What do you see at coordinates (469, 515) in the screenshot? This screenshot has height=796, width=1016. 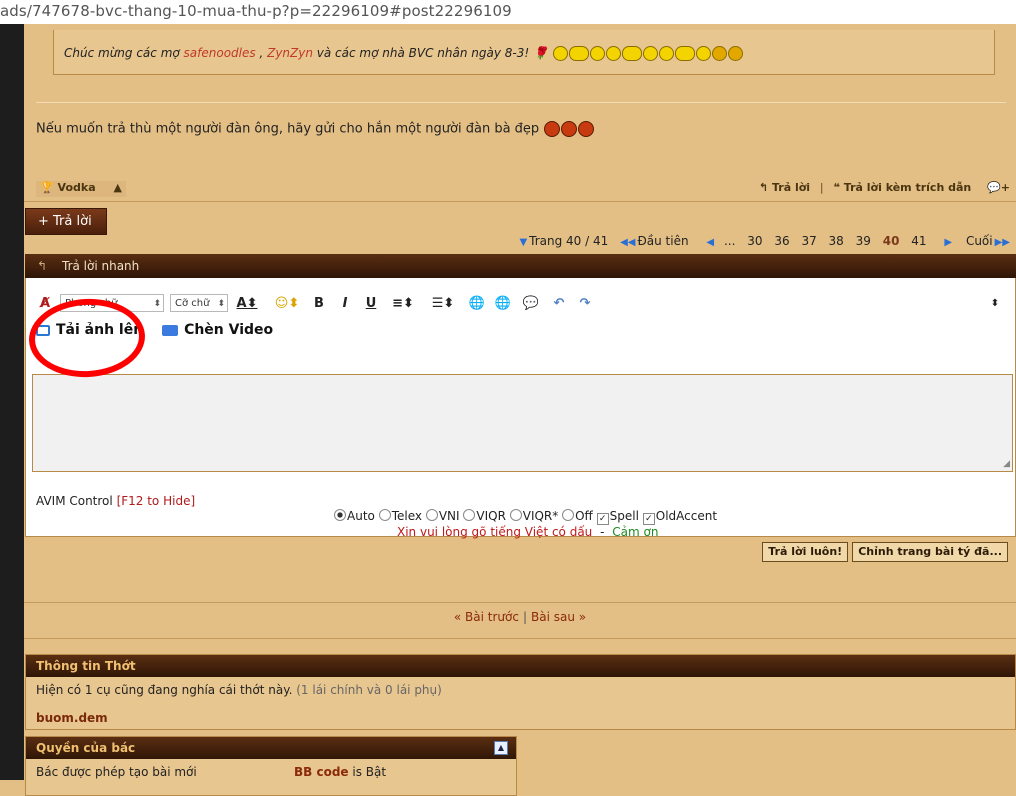 I see `mode-radio-viqr` at bounding box center [469, 515].